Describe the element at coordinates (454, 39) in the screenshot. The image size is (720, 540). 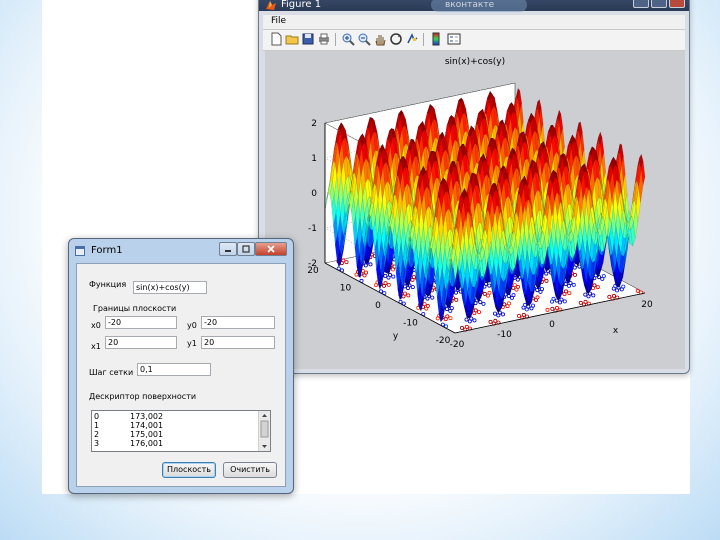
I see `legend-icon` at that location.